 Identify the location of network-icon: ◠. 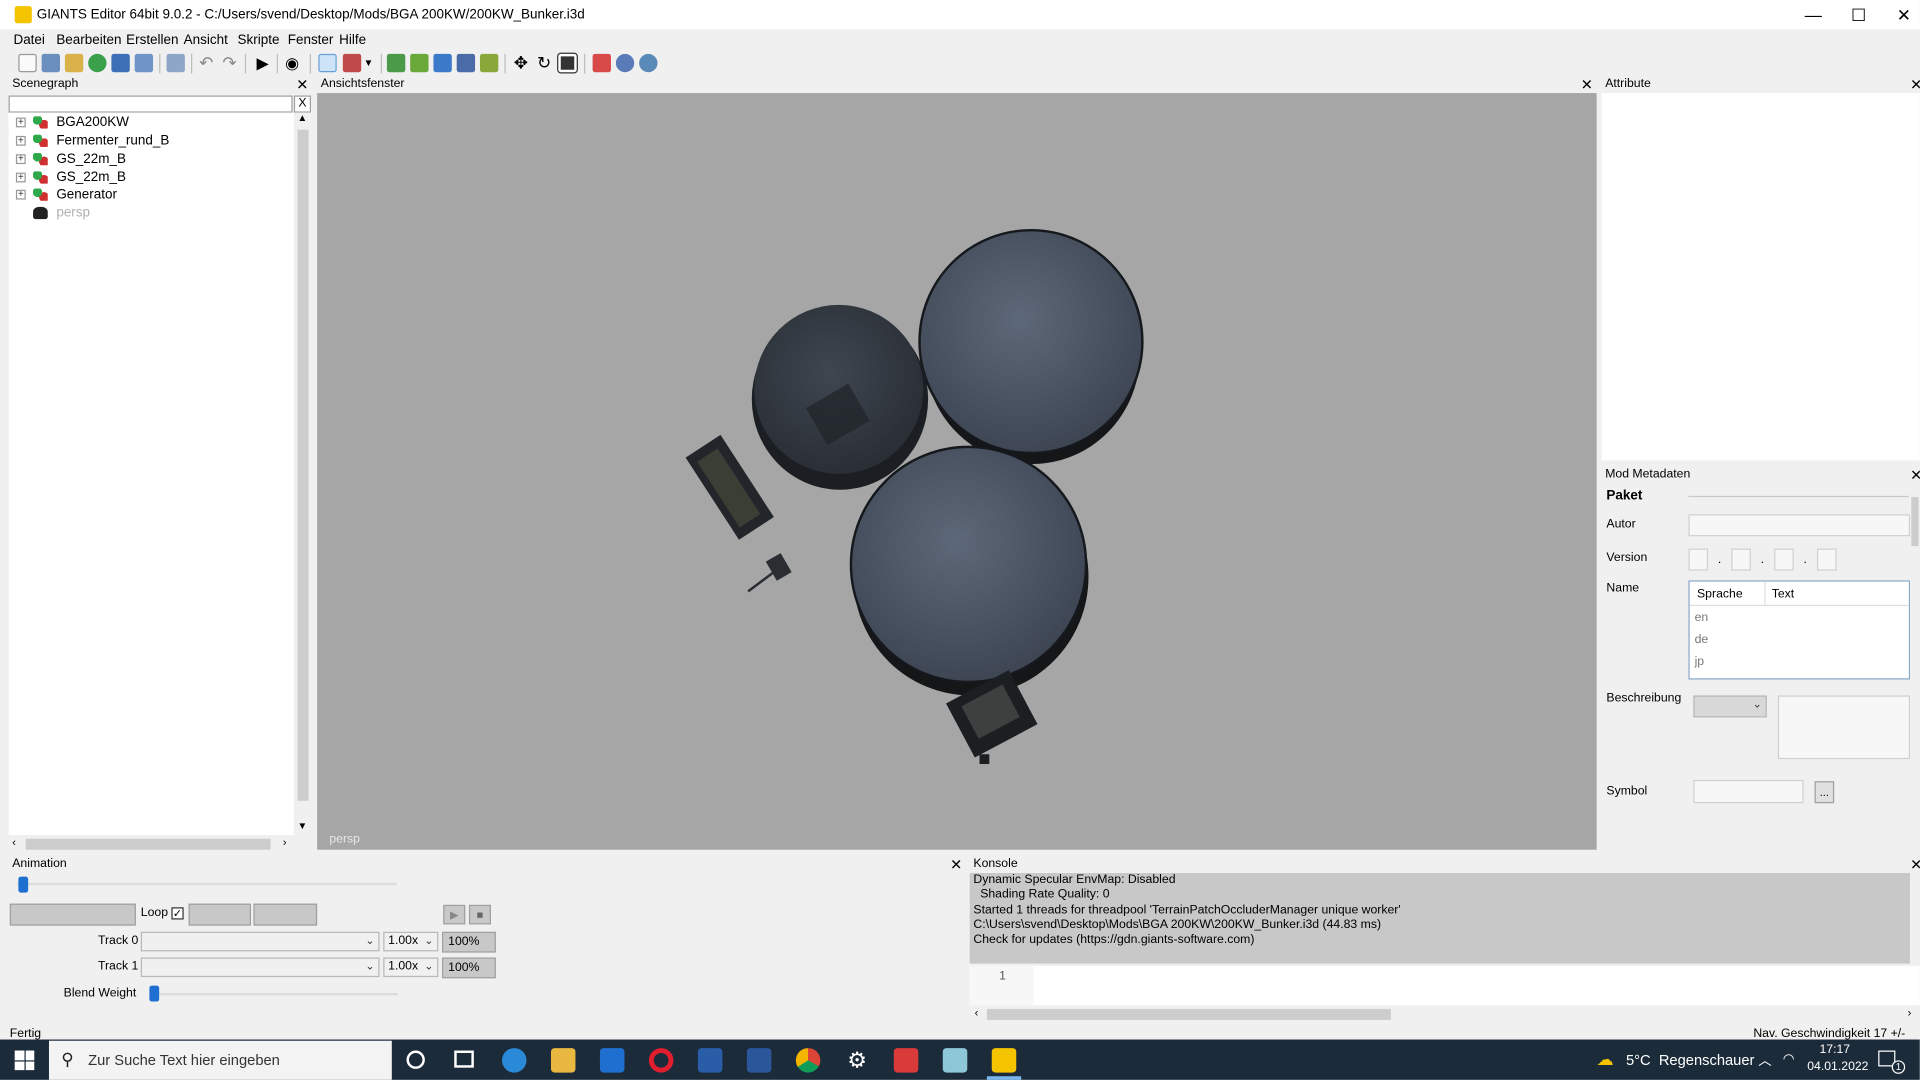
(1789, 1059).